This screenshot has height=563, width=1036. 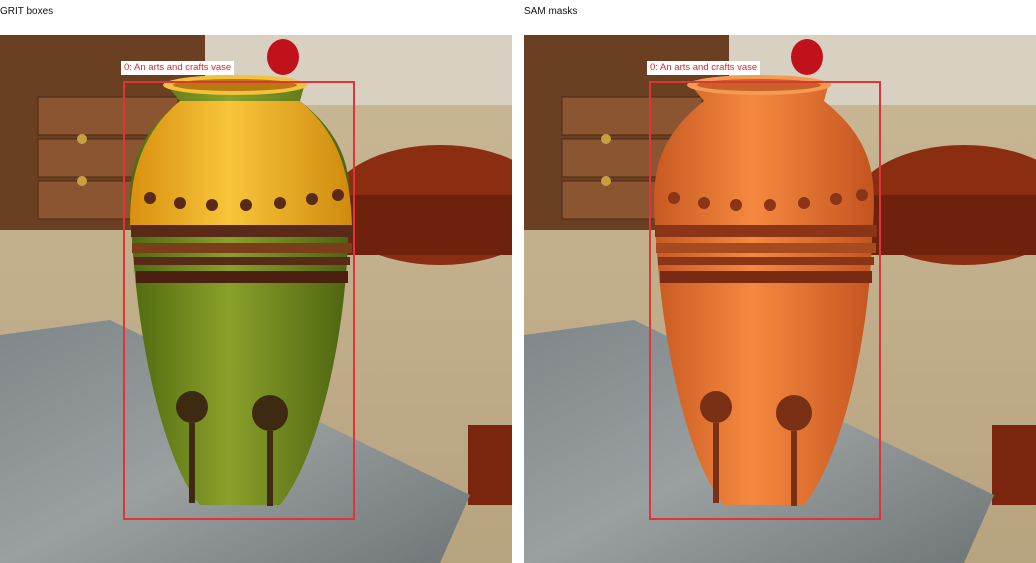 I want to click on panel-title-grit: GRIT boxes, so click(x=27, y=11).